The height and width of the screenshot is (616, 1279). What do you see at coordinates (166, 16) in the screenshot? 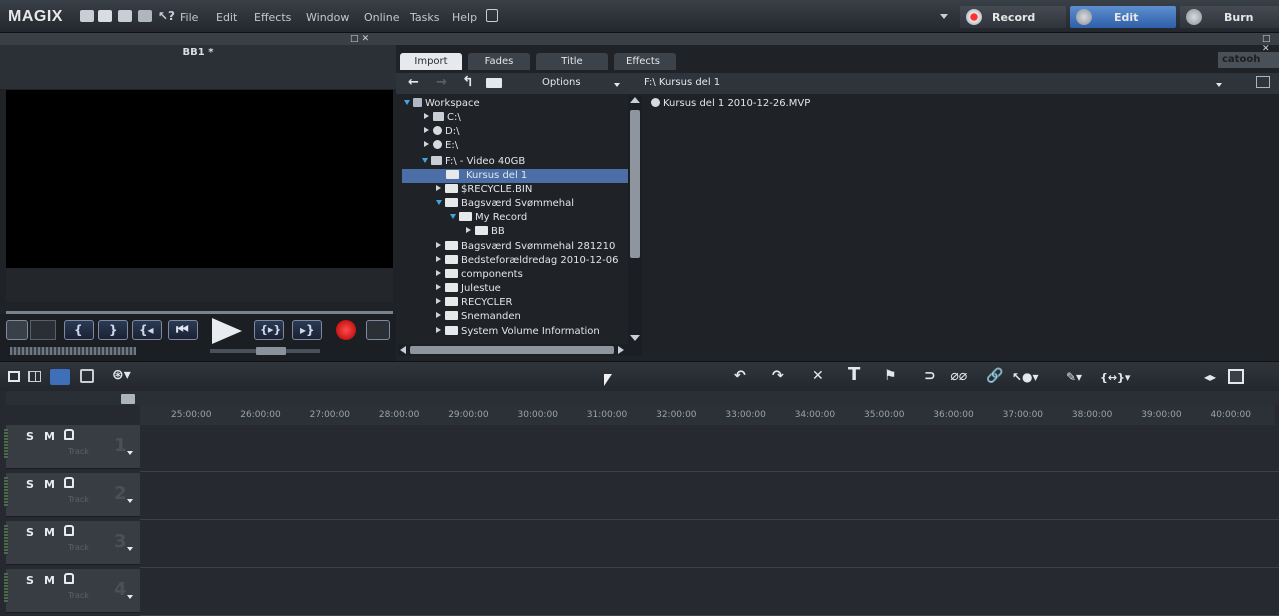
I see `help-pointer-icon: ↖?` at bounding box center [166, 16].